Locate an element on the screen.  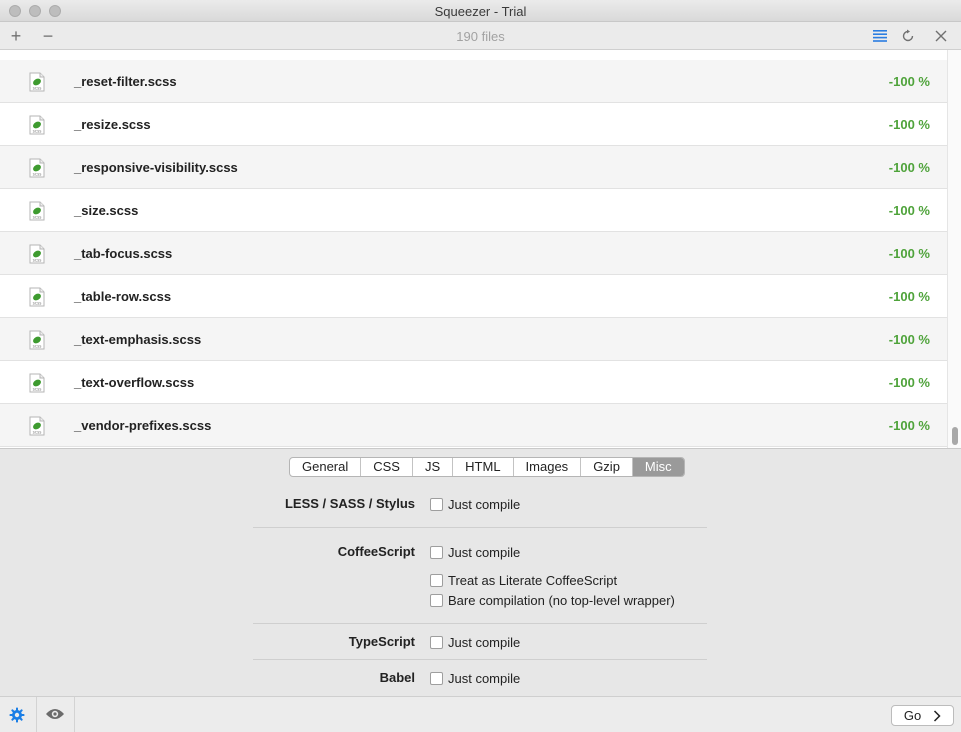
tab-js: JS is located at coordinates (433, 467).